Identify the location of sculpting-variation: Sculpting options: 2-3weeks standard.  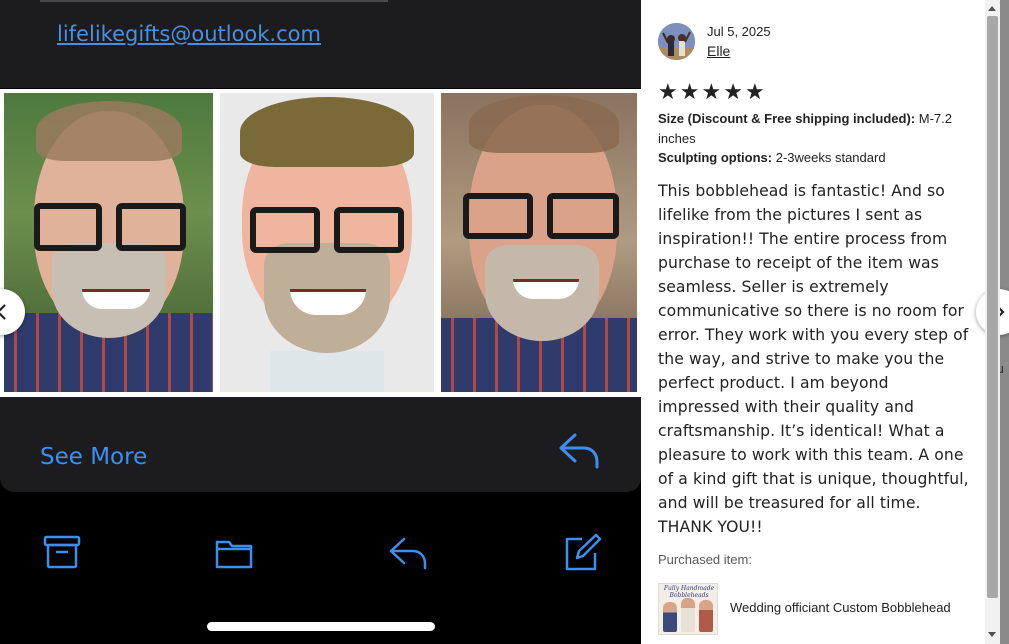
(808, 158).